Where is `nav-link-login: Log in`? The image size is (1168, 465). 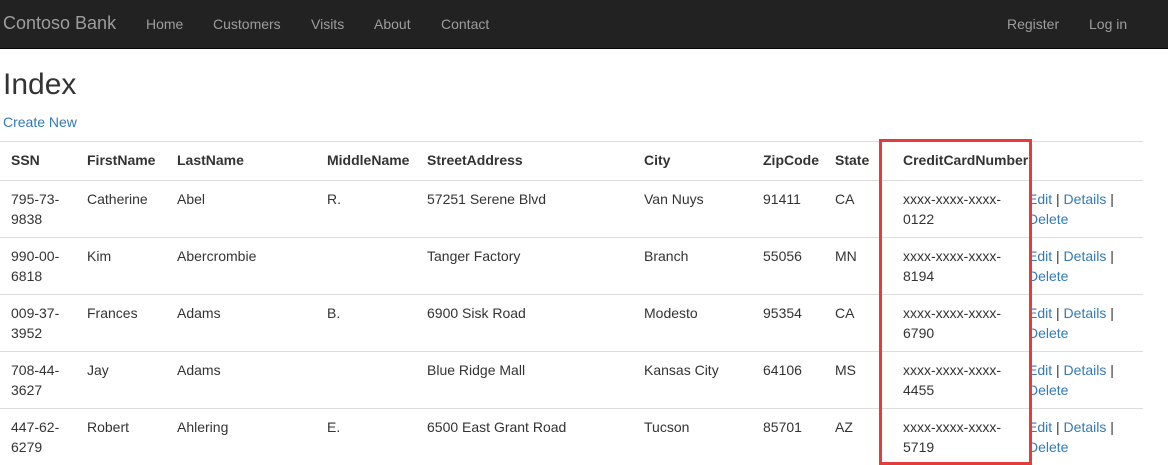
nav-link-login: Log in is located at coordinates (1108, 24).